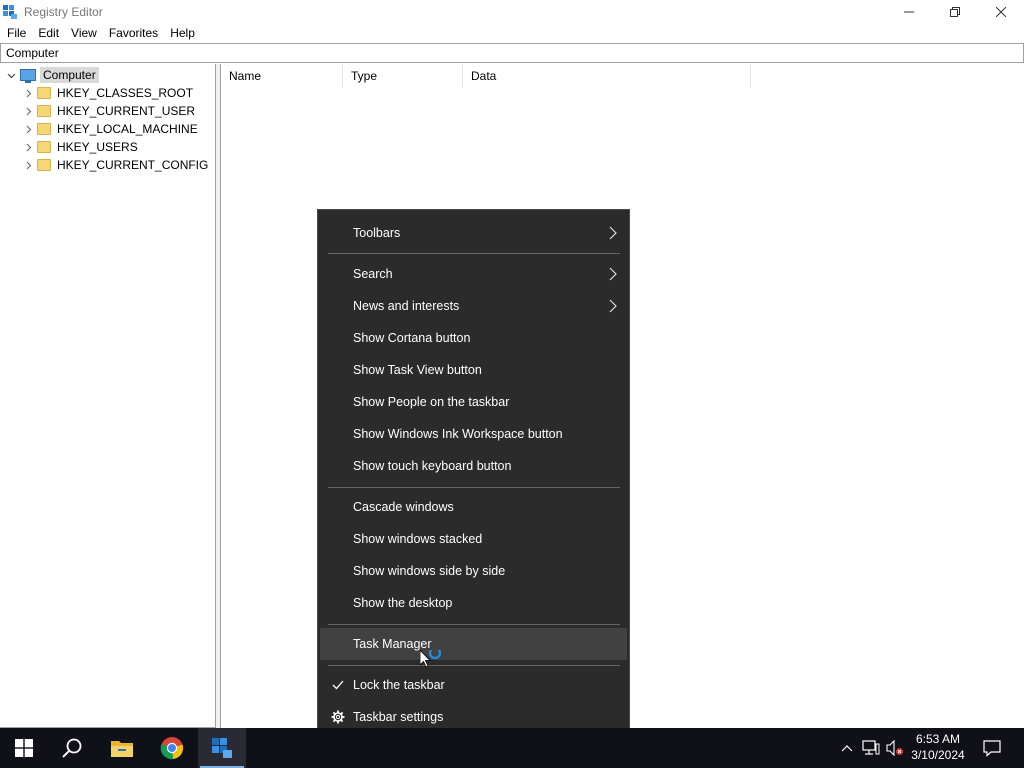 Image resolution: width=1024 pixels, height=768 pixels. I want to click on taskbar: 6:53 AM 3/10/2024, so click(512, 748).